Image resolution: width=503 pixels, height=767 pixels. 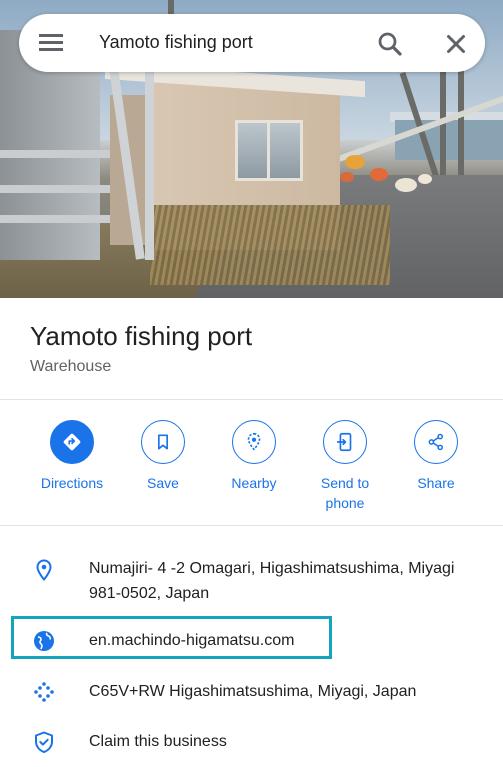 I want to click on nearby-label: Nearby, so click(x=254, y=483).